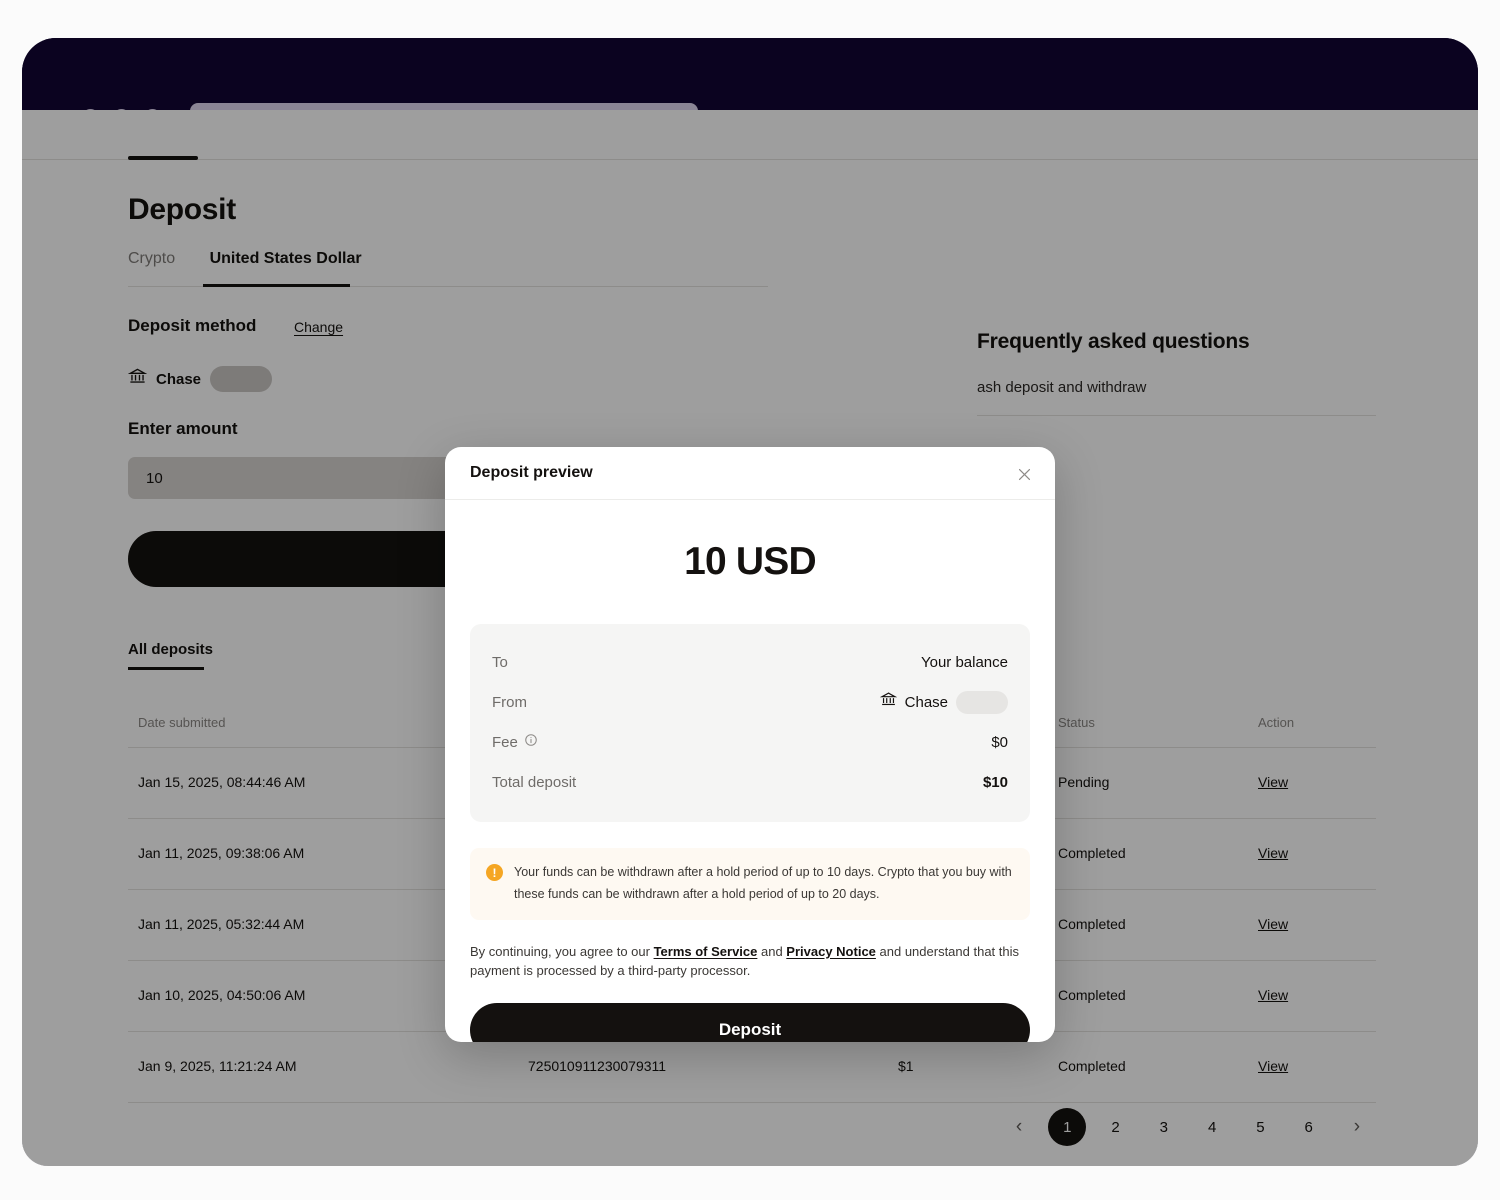 This screenshot has height=1200, width=1500. What do you see at coordinates (500, 662) in the screenshot?
I see `summary-label-to: To` at bounding box center [500, 662].